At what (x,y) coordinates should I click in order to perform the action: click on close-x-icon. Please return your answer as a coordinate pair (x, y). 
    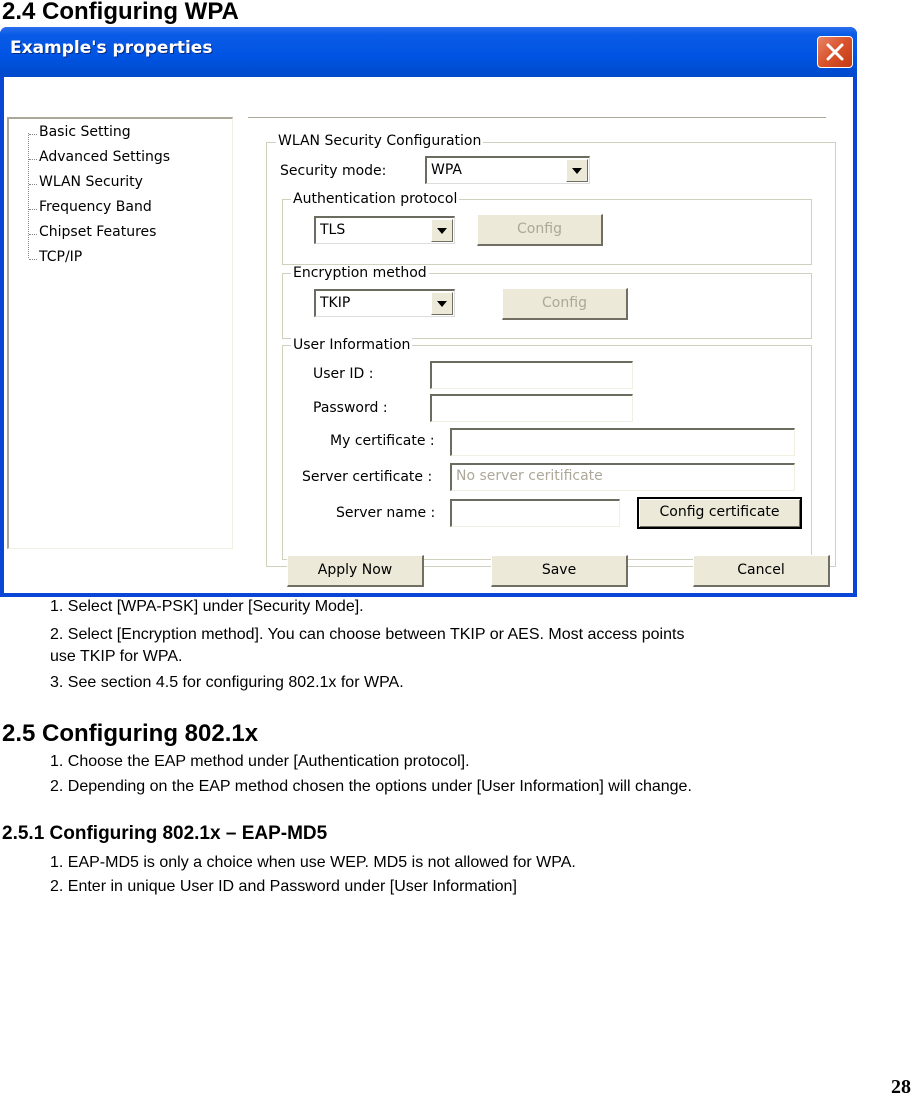
    Looking at the image, I should click on (835, 52).